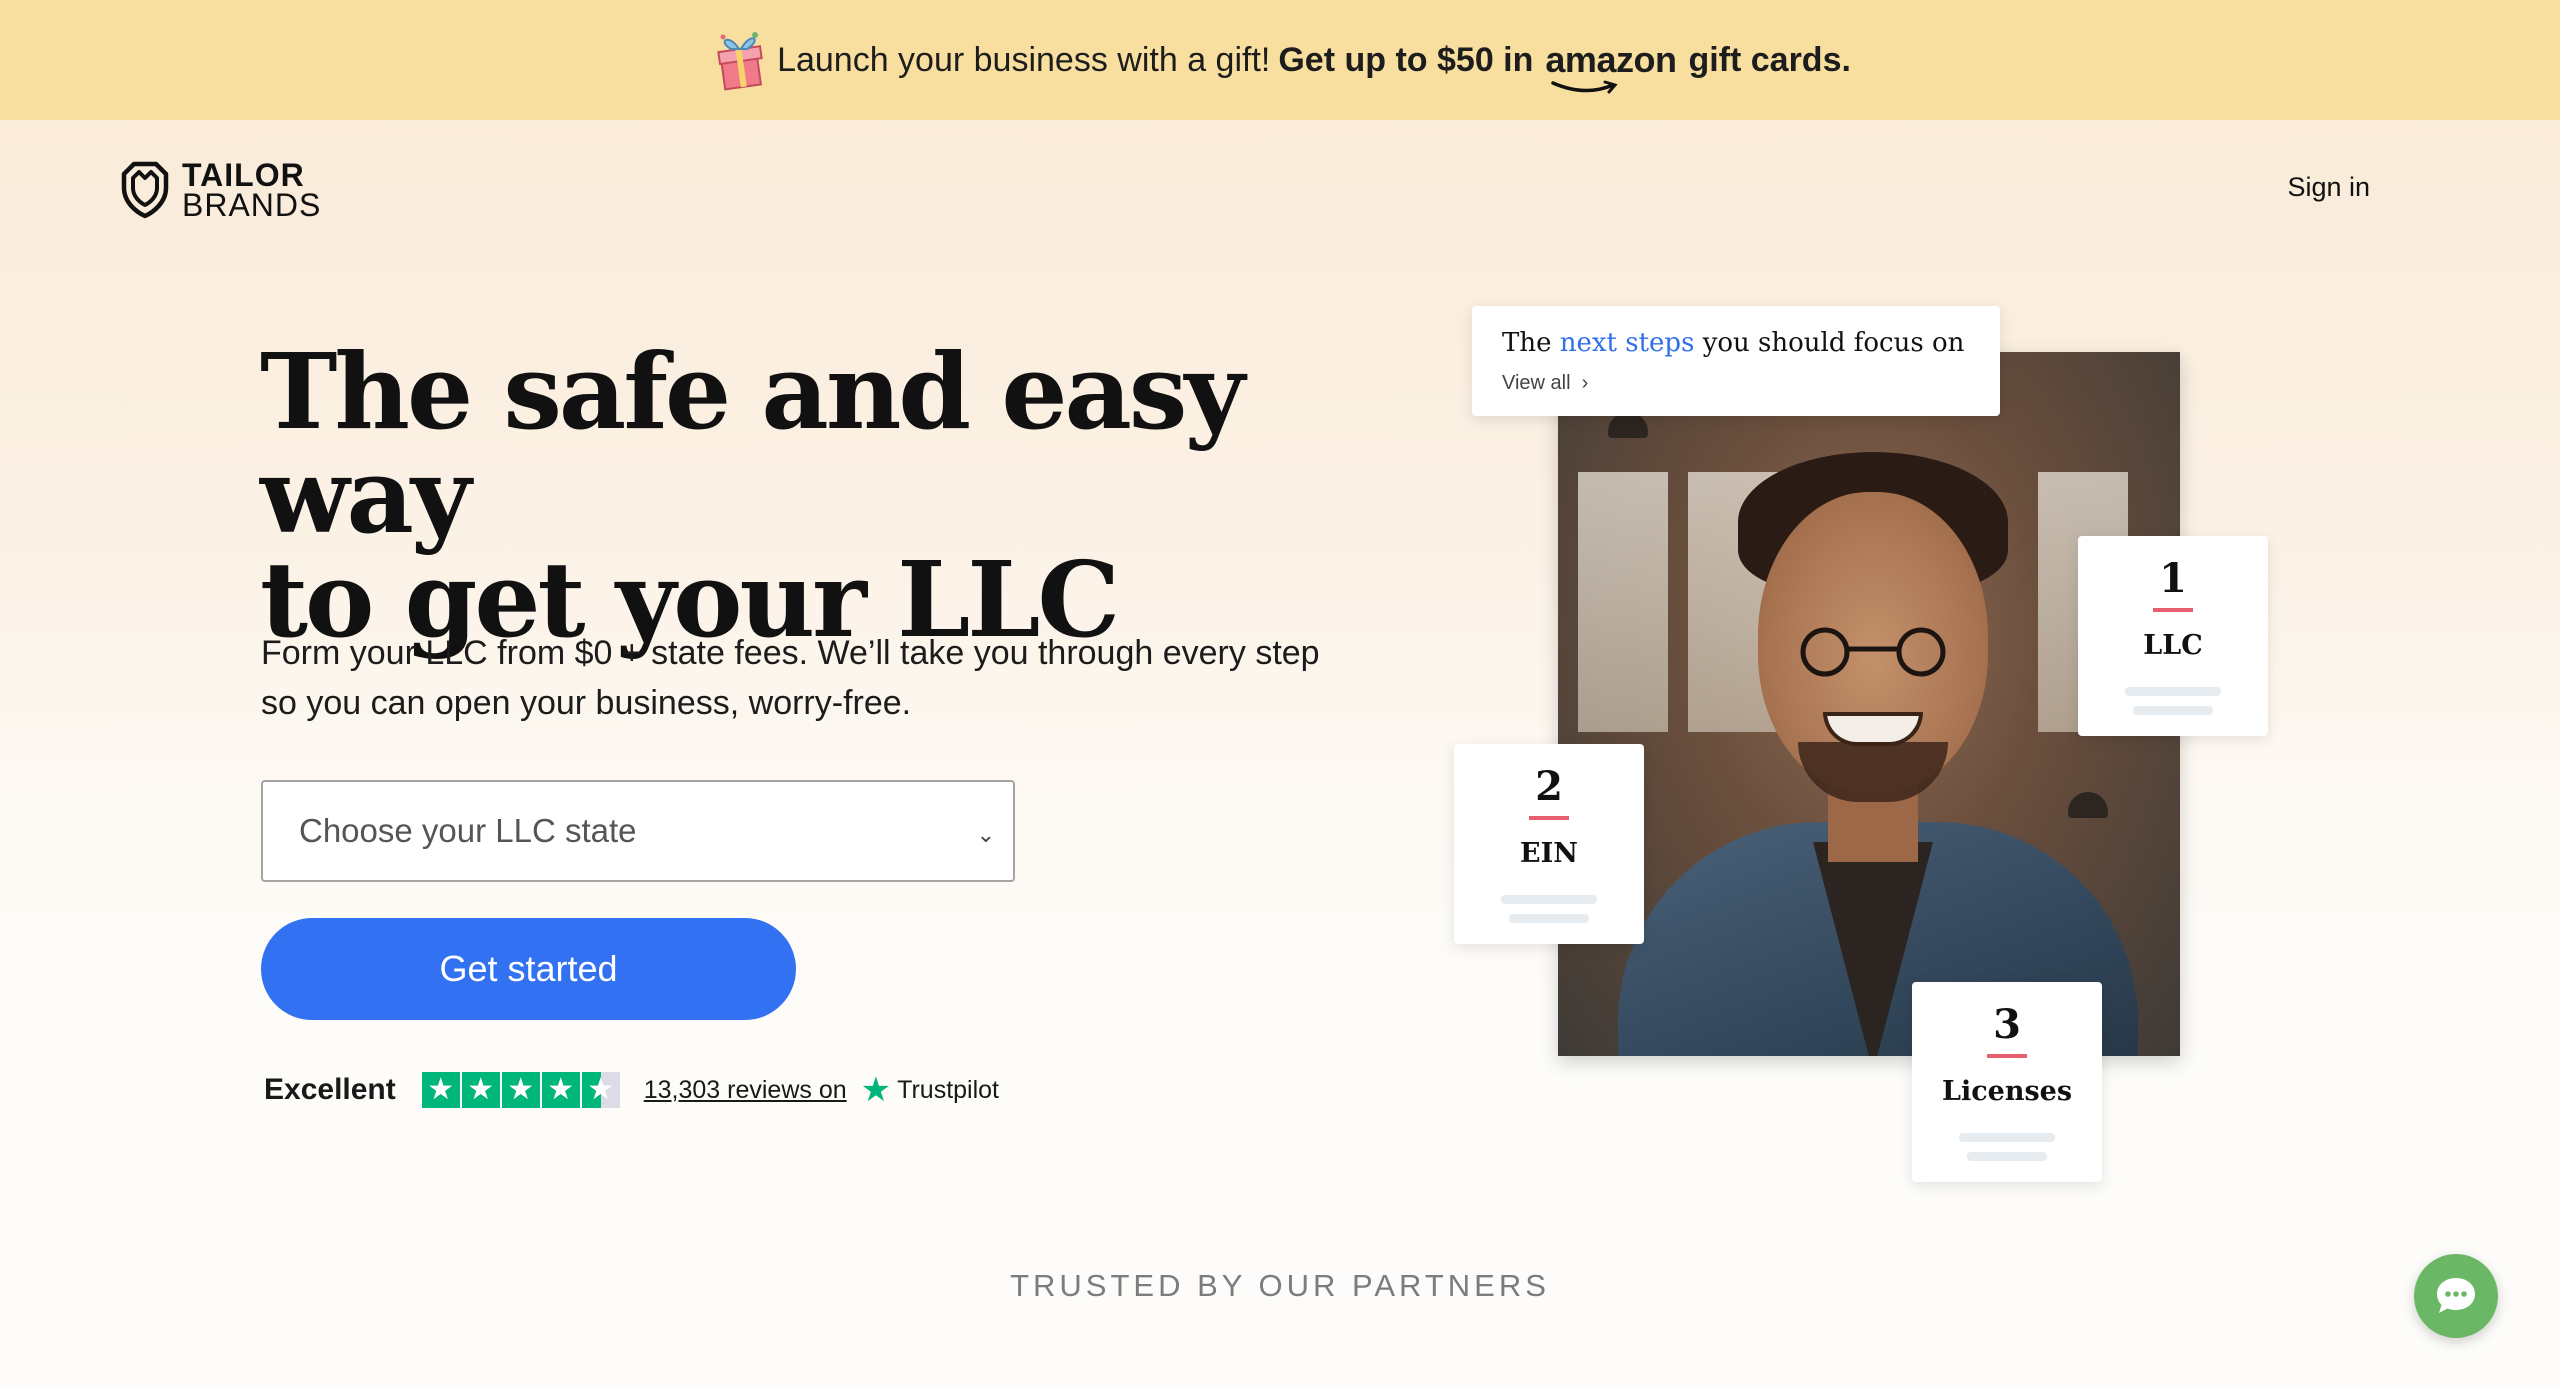 This screenshot has height=1390, width=2560. Describe the element at coordinates (1623, 602) in the screenshot. I see `background-window` at that location.